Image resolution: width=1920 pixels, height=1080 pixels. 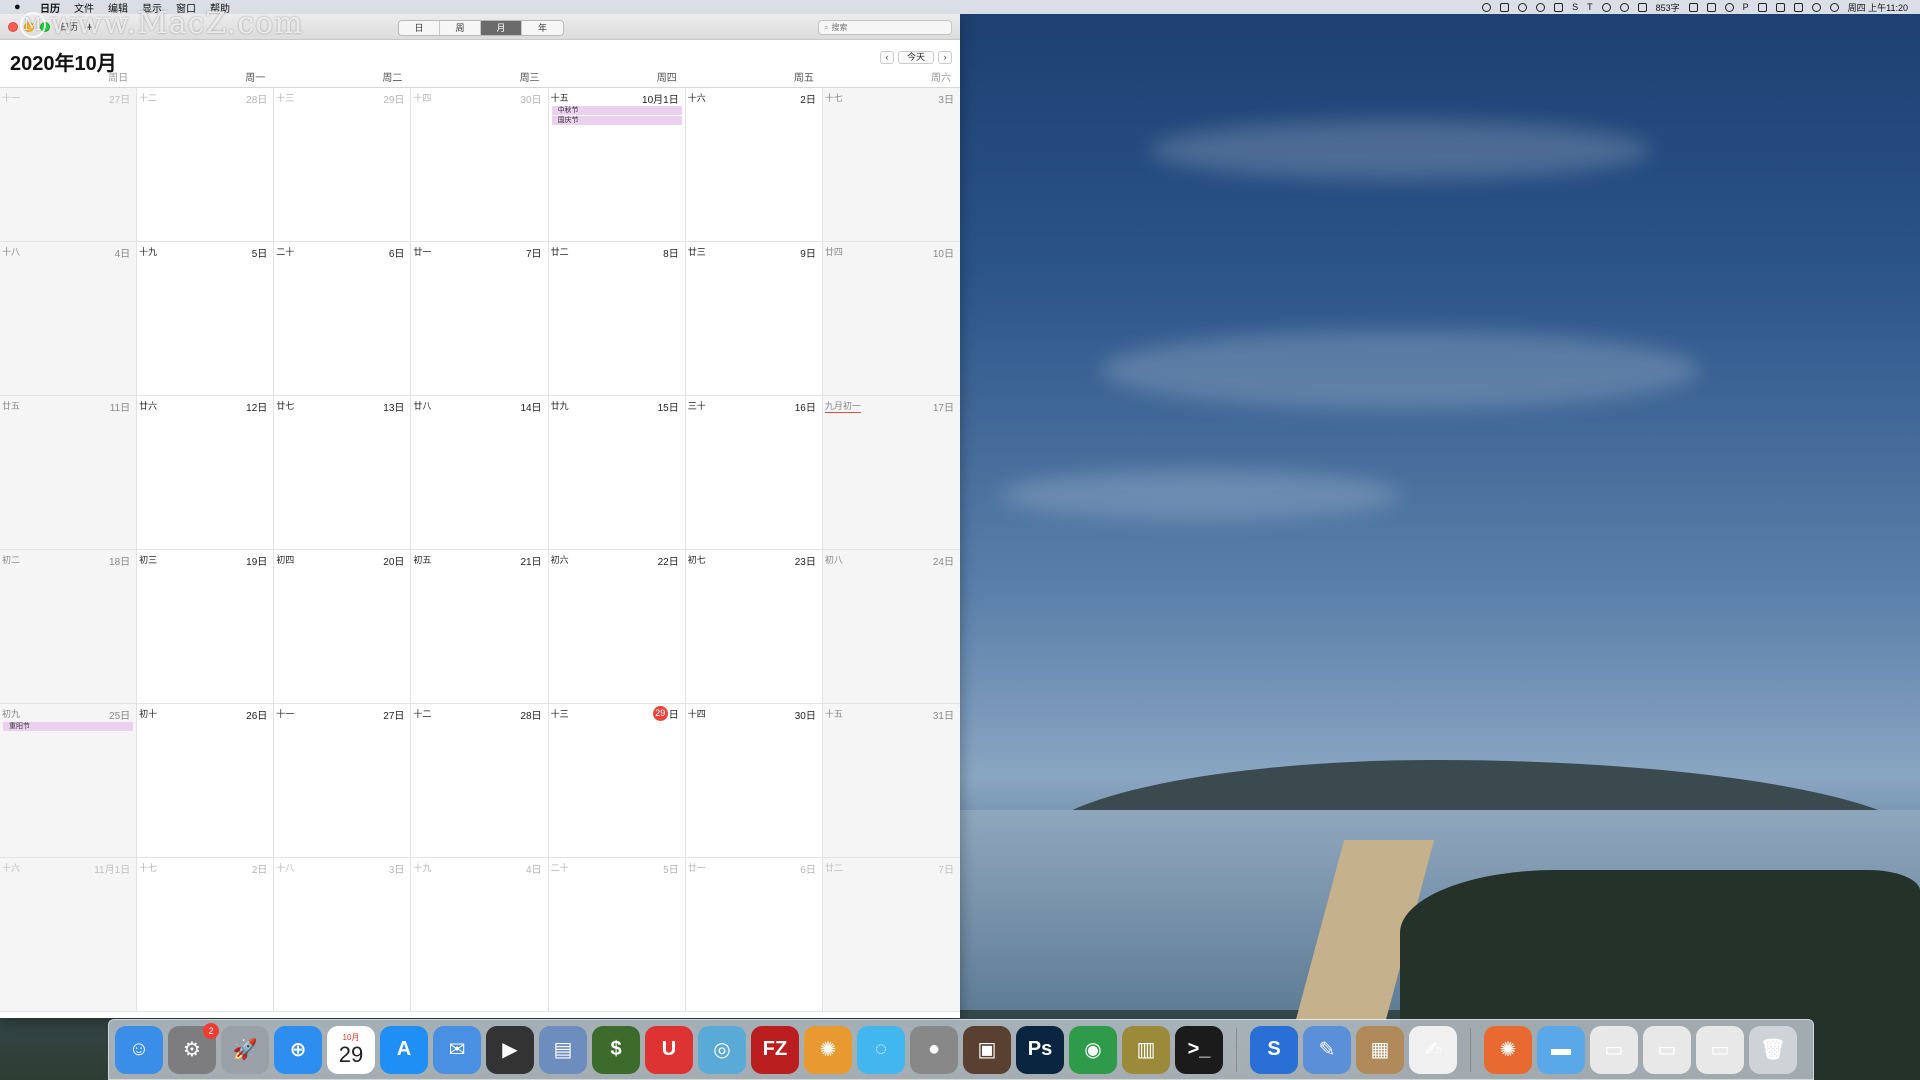 I want to click on day-cell: 二十 6日, so click(x=343, y=319).